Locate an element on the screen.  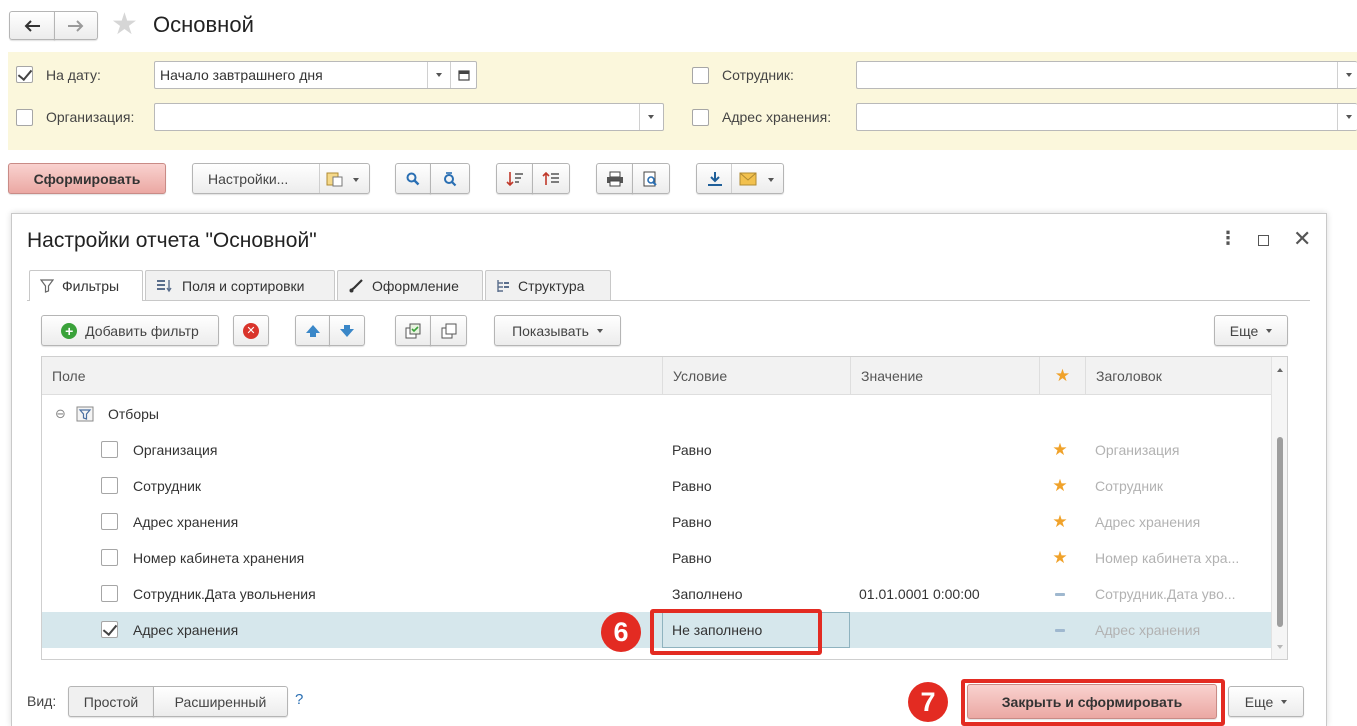
search-button is located at coordinates (413, 178).